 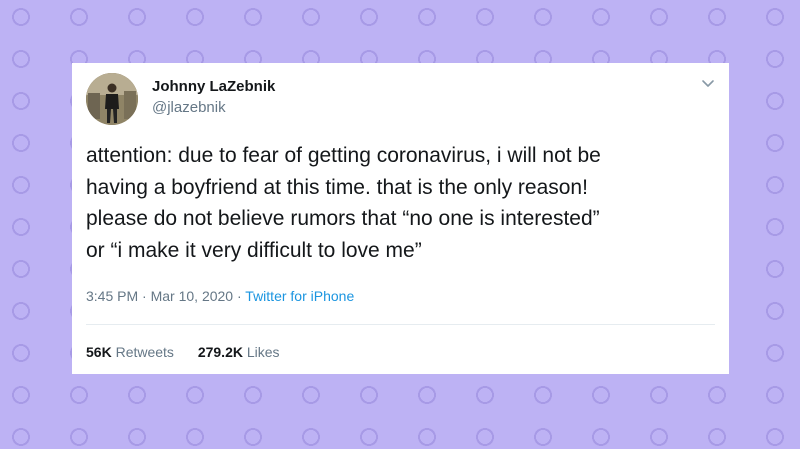 I want to click on author-name: Johnny LaZebnik, so click(x=213, y=86).